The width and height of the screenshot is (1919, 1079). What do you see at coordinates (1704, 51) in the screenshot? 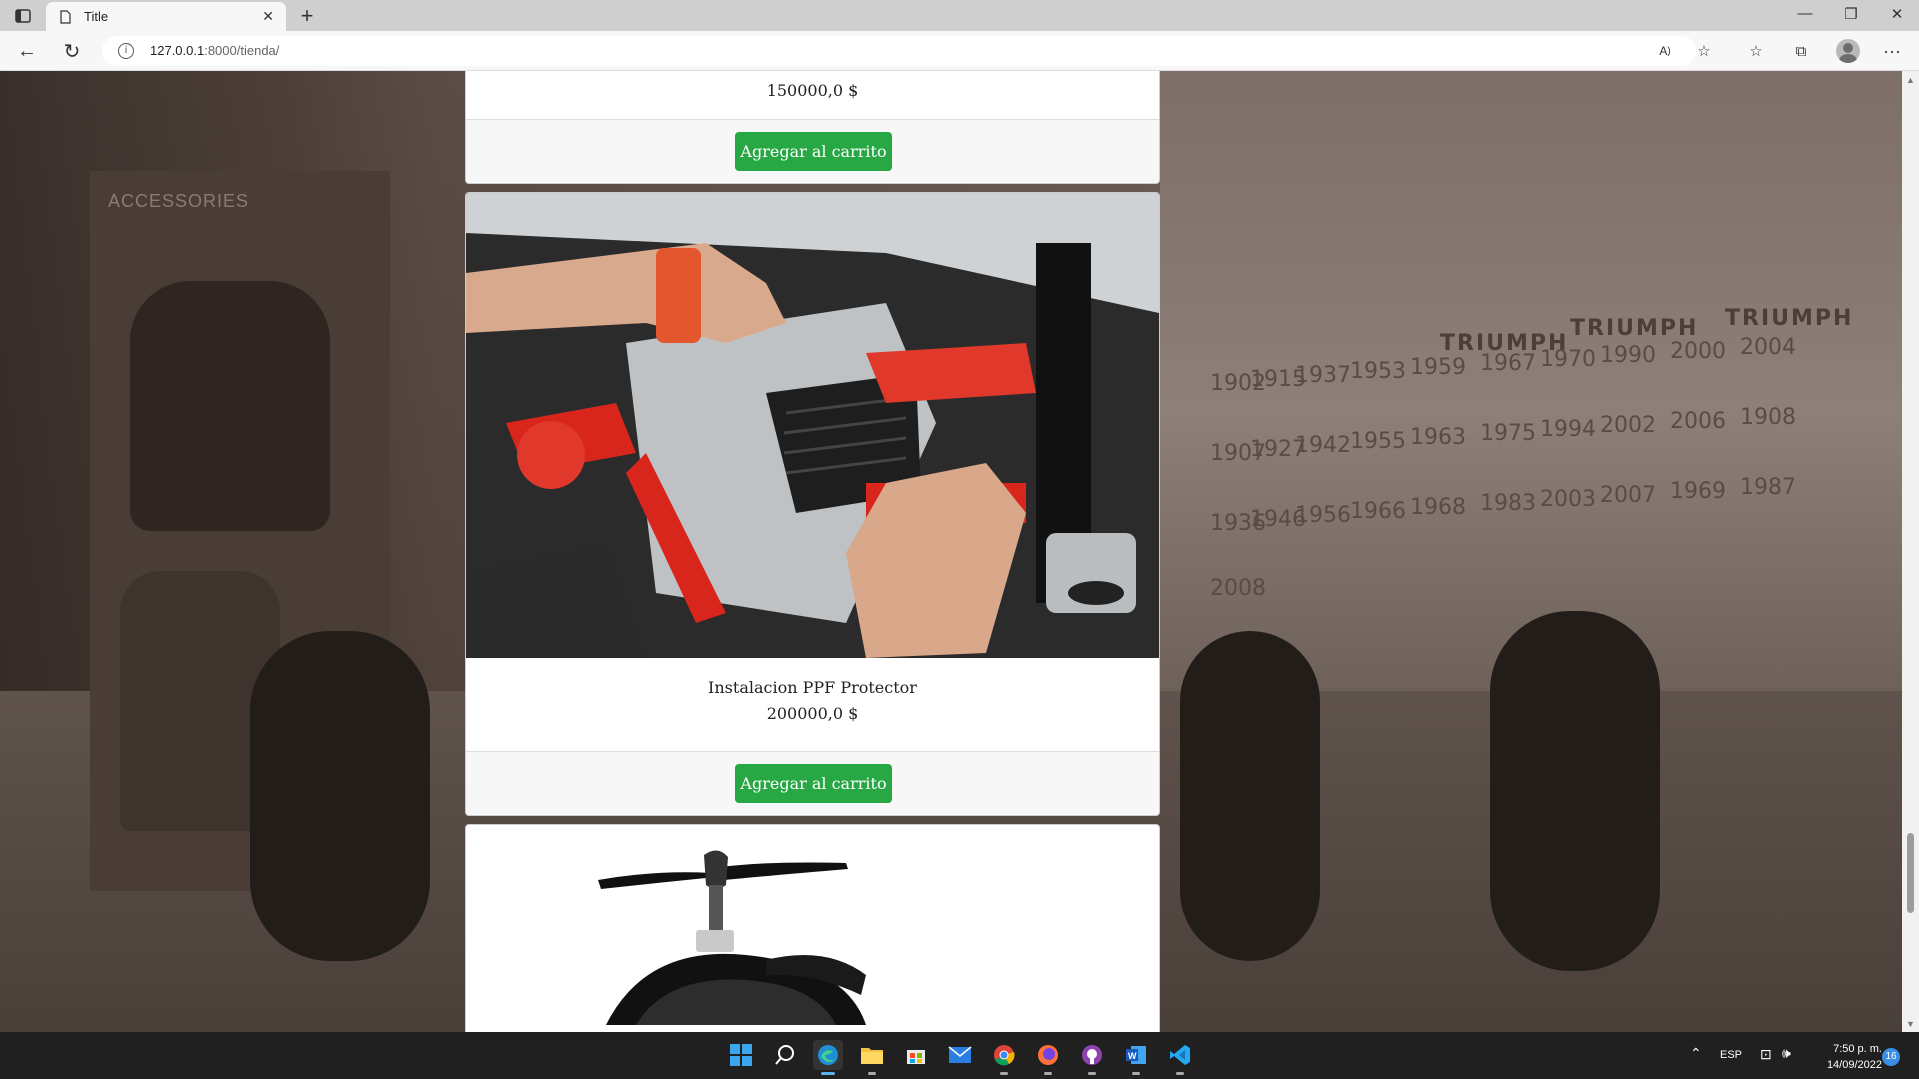
I see `add-favorite-icon: ☆` at bounding box center [1704, 51].